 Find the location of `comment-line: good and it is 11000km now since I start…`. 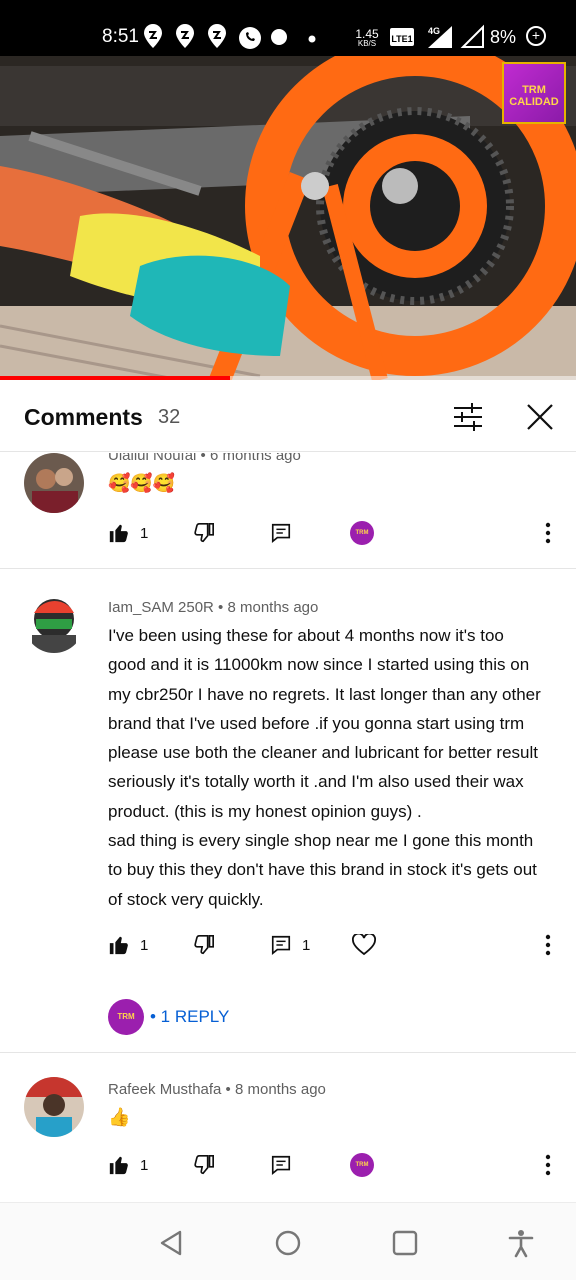

comment-line: good and it is 11000km now since I start… is located at coordinates (319, 665).